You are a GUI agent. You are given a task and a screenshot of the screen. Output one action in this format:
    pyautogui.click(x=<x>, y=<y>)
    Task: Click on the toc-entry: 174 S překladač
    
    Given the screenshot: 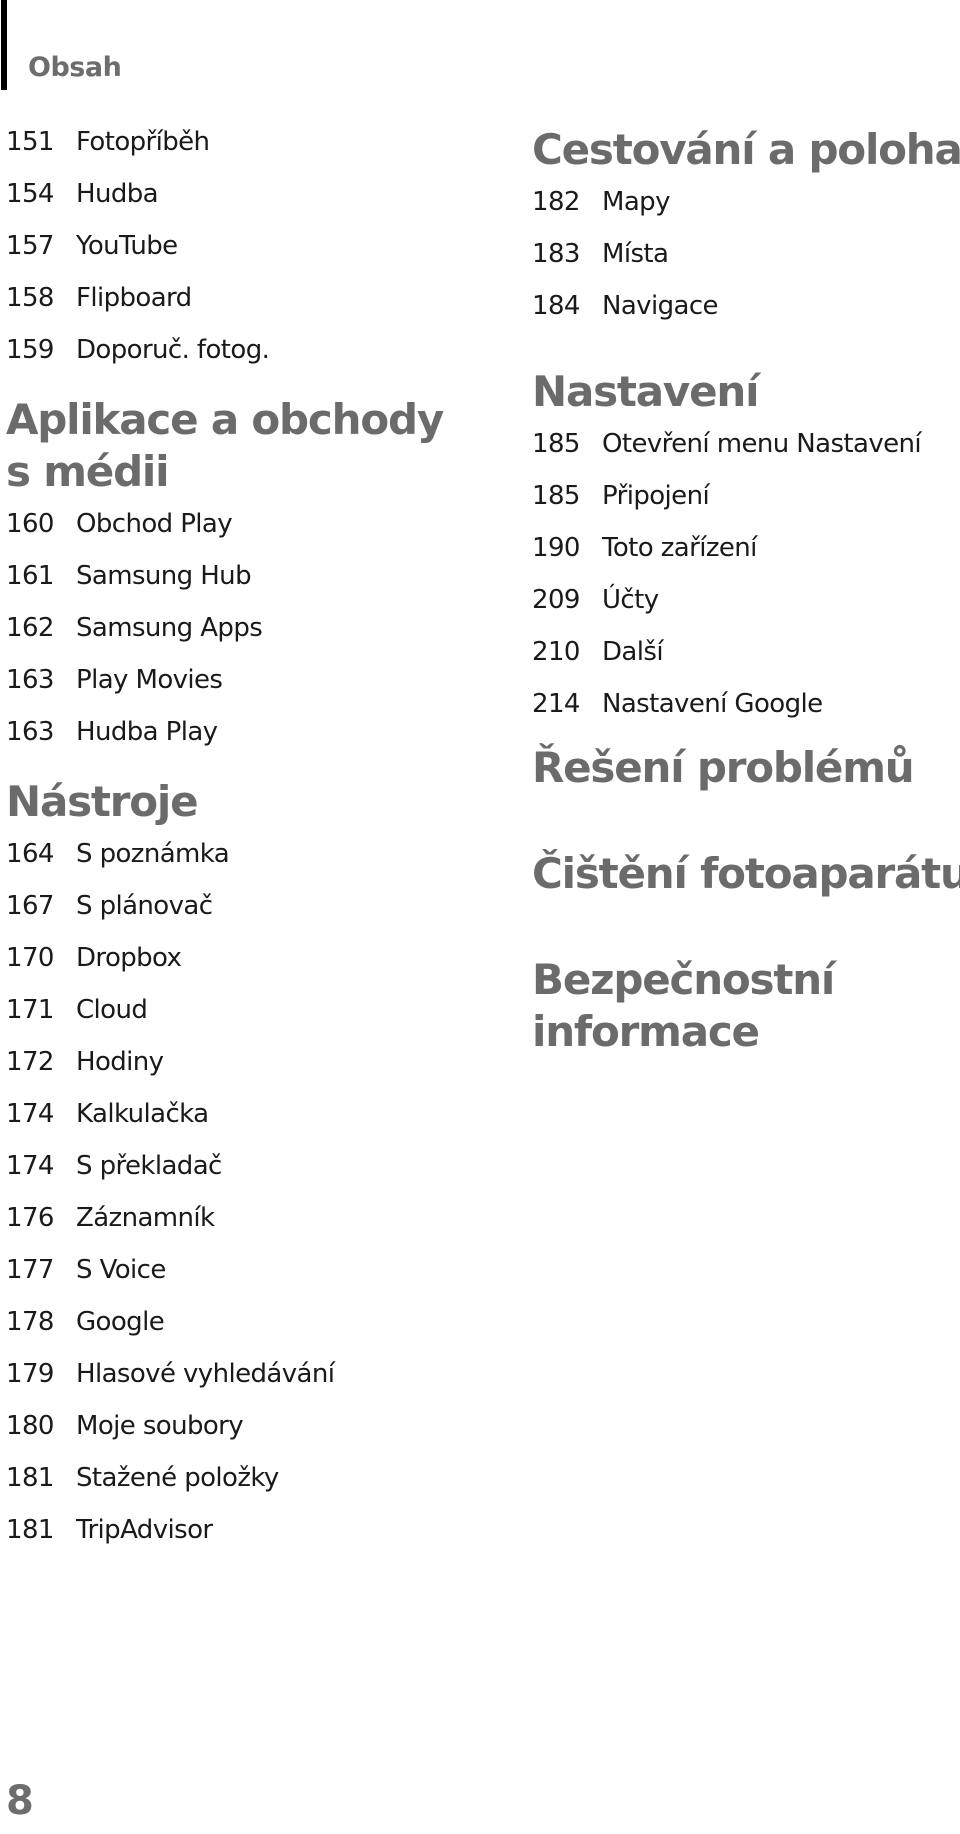 What is the action you would take?
    pyautogui.click(x=170, y=1166)
    